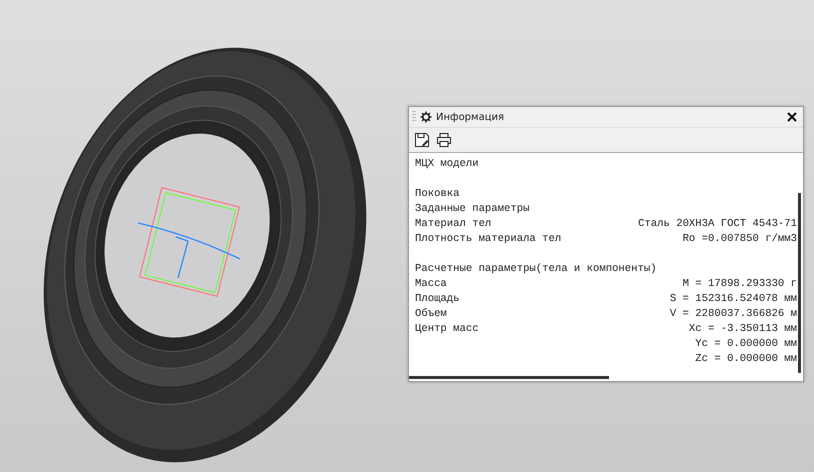 This screenshot has width=814, height=472. Describe the element at coordinates (733, 299) in the screenshot. I see `info-value: S = 152316.524078 мм` at that location.